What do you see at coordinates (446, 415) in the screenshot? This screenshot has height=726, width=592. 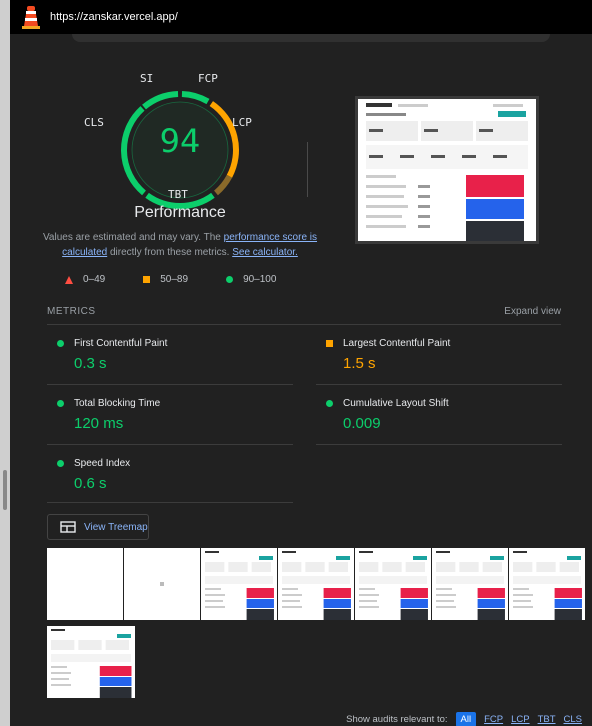 I see `metric-cls: Cumulative Layout Shift 0.009` at bounding box center [446, 415].